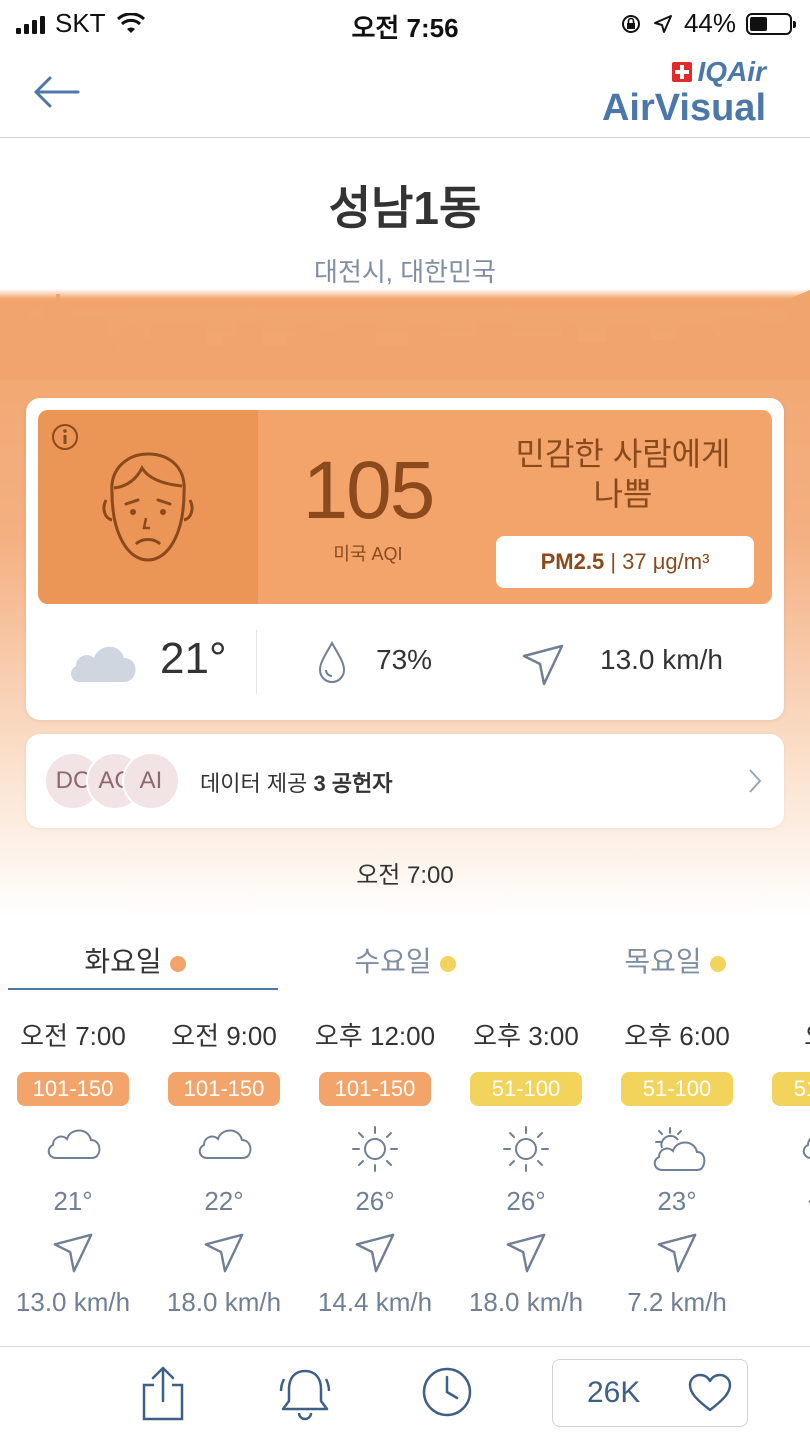  What do you see at coordinates (353, 783) in the screenshot?
I see `contributors-count: 3 공헌자` at bounding box center [353, 783].